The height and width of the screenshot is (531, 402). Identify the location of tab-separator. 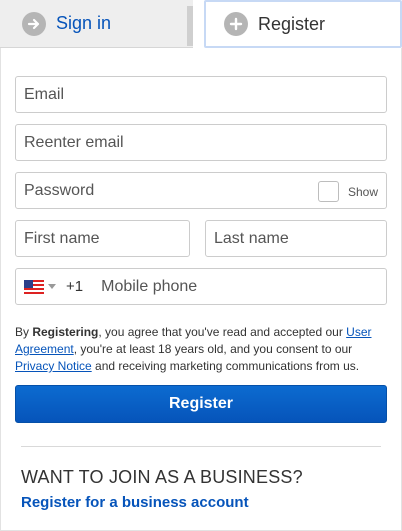
(190, 26).